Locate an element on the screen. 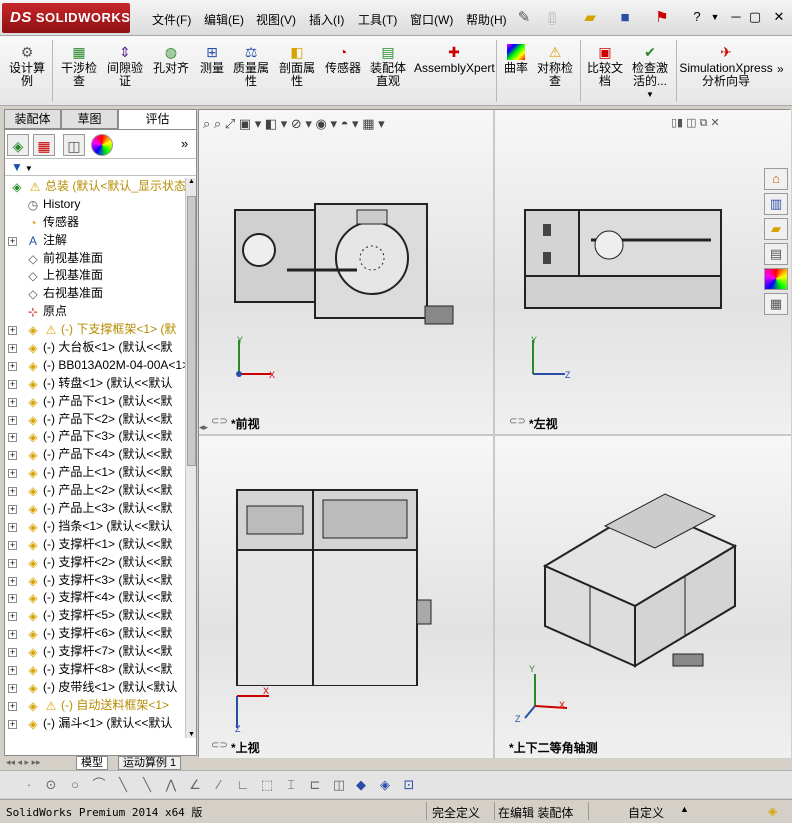 The image size is (792, 823). viewport-top: X Z ⊂⊃ *上视 is located at coordinates (346, 597).